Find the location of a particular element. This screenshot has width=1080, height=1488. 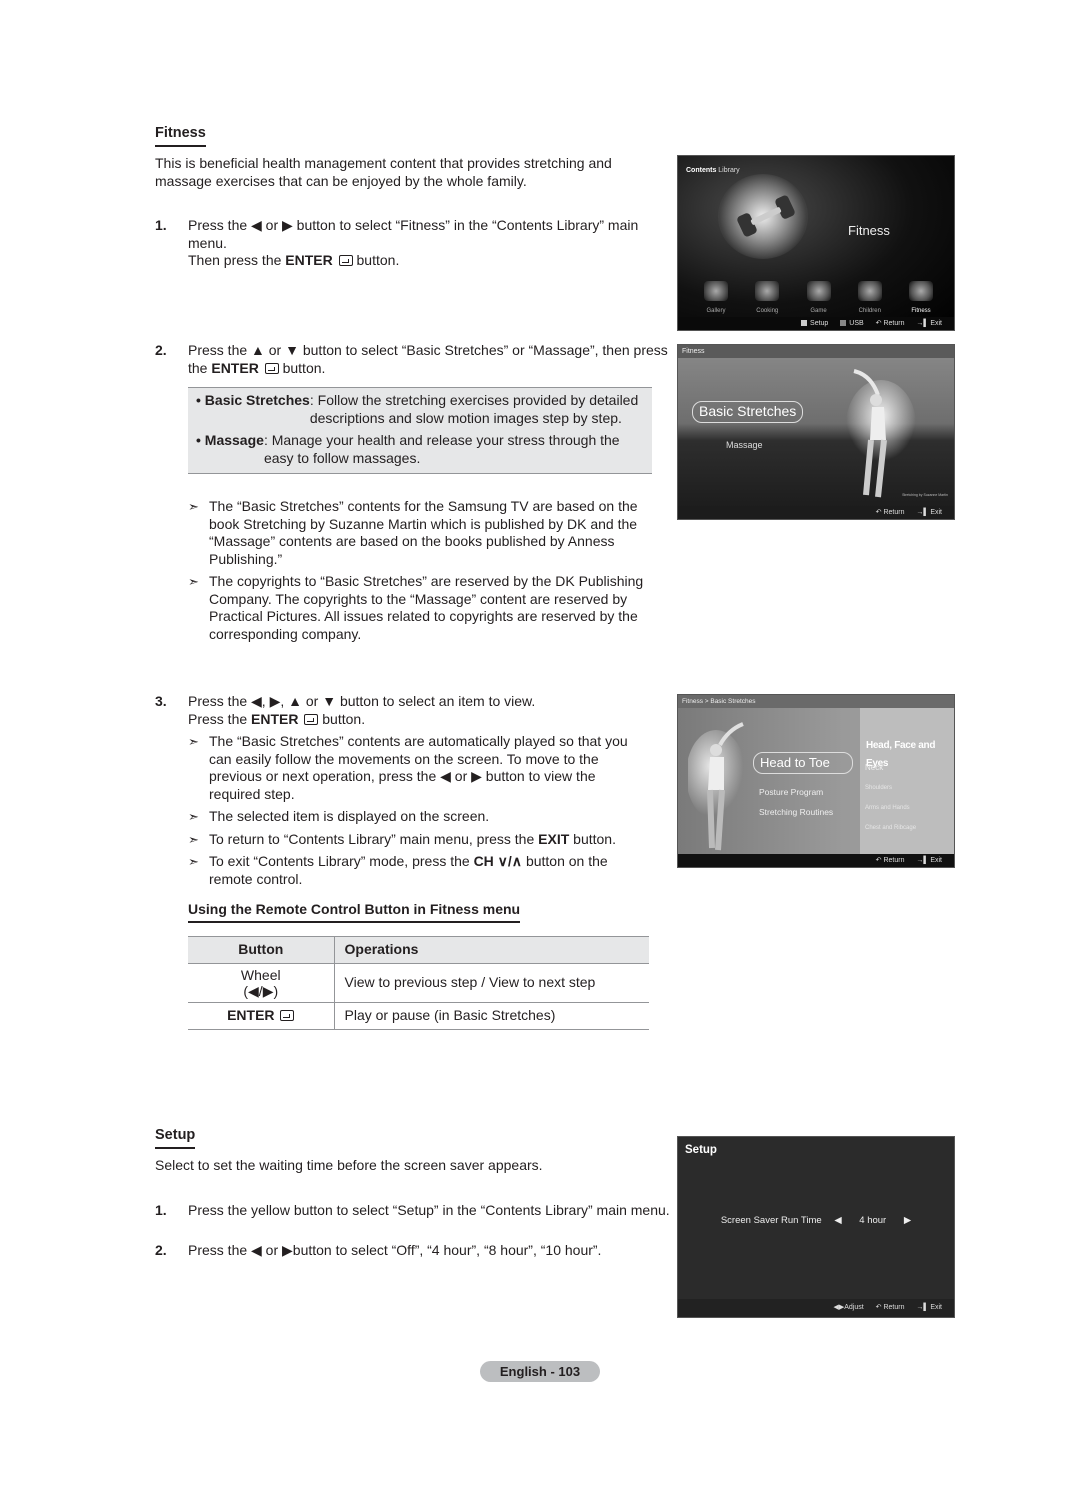

setting-value: 4 hour is located at coordinates (872, 1220).